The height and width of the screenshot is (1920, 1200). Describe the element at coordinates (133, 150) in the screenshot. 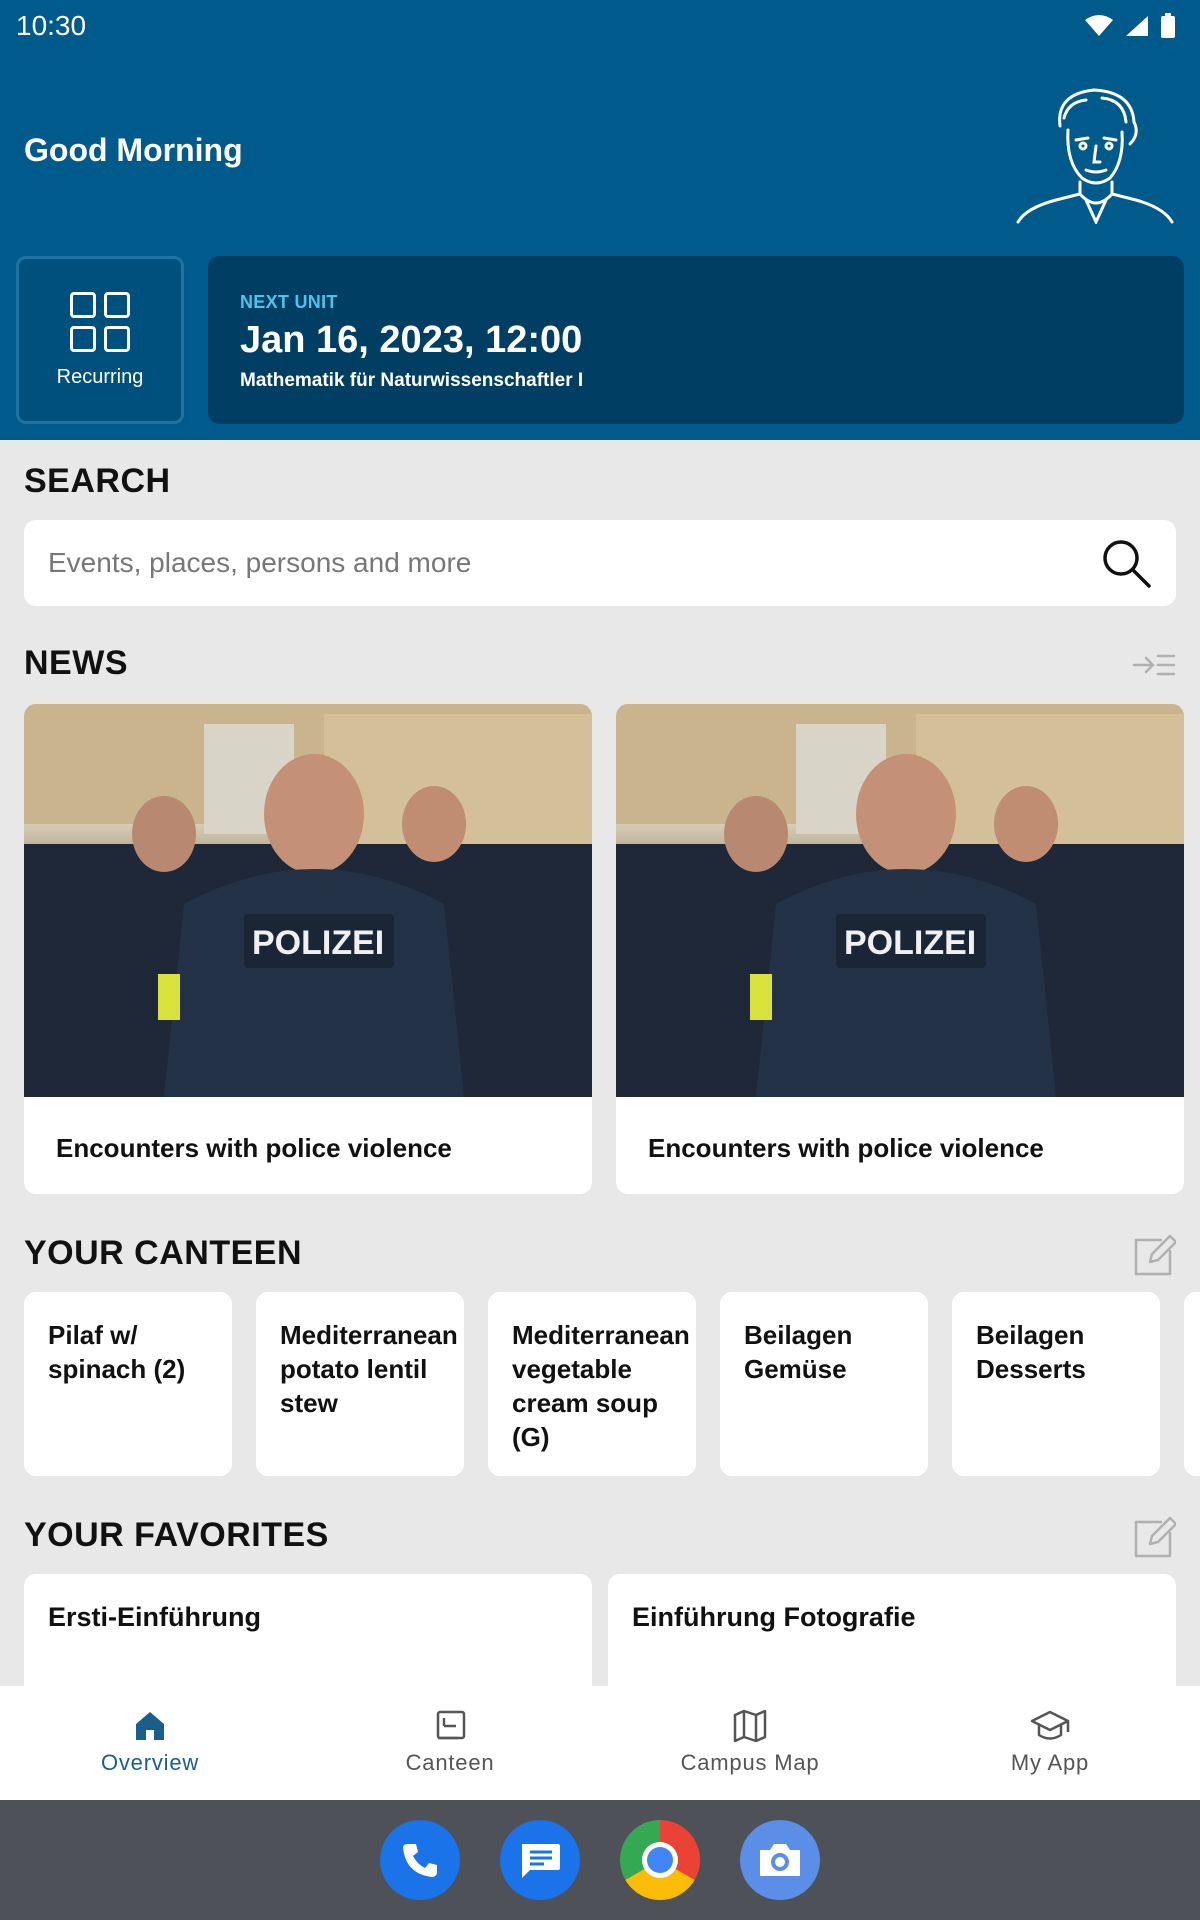

I see `greeting-text: Good Morning` at that location.